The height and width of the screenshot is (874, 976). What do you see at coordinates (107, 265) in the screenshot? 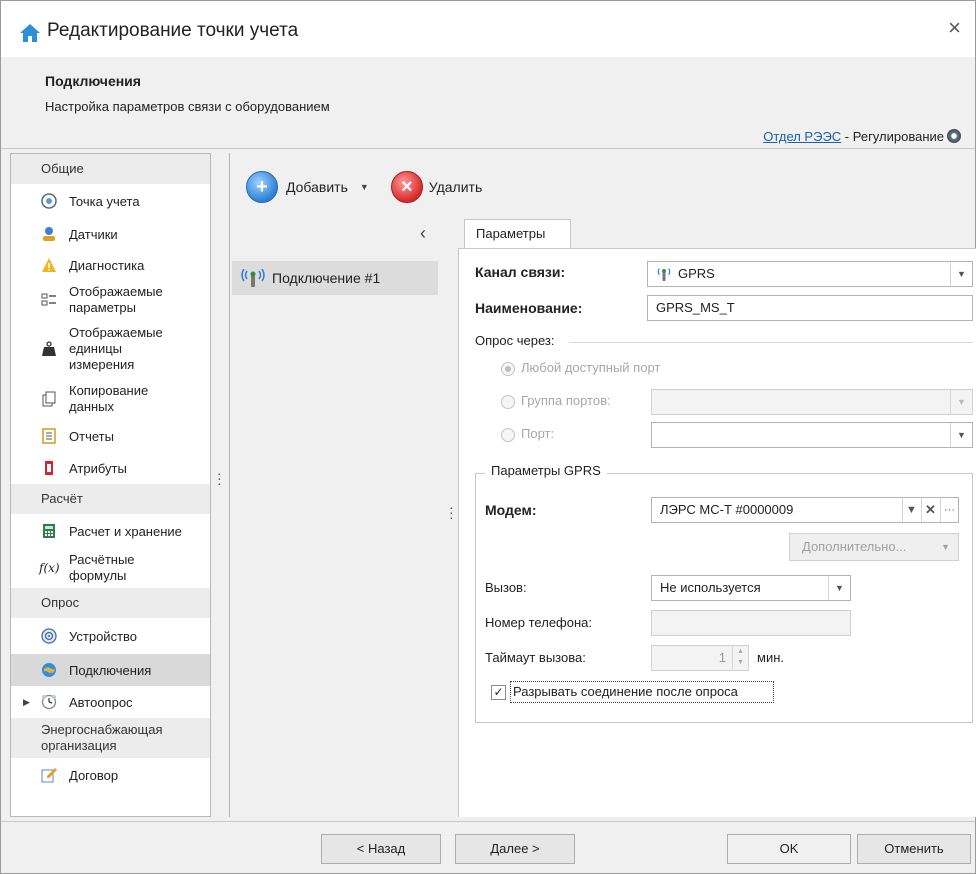
I see `nav-item-label: Диагностика` at bounding box center [107, 265].